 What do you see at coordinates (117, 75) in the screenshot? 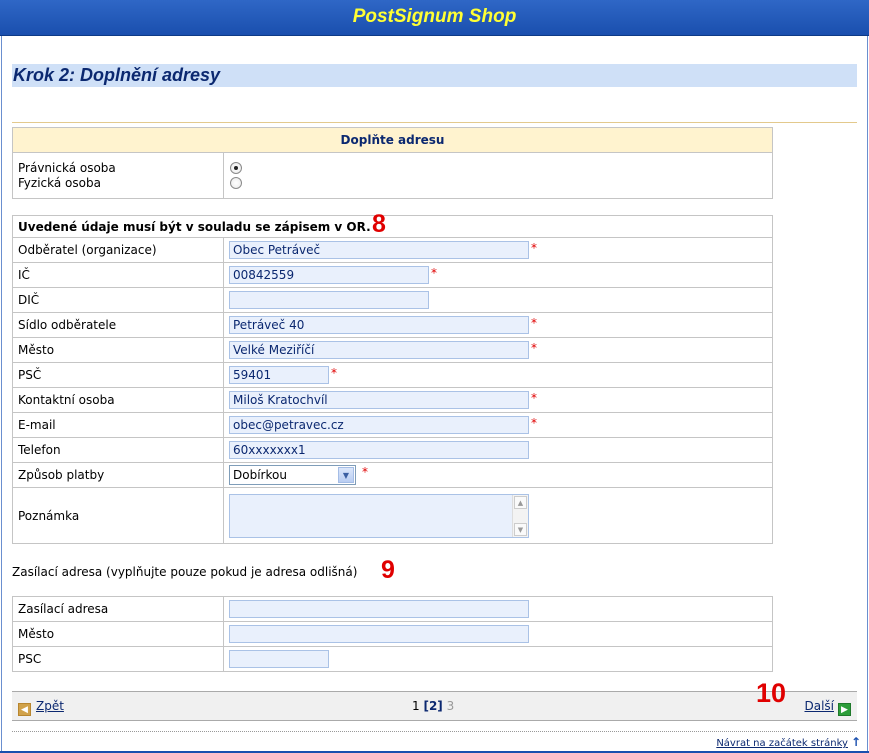
I see `step-title: Krok 2: Doplnění adresy` at bounding box center [117, 75].